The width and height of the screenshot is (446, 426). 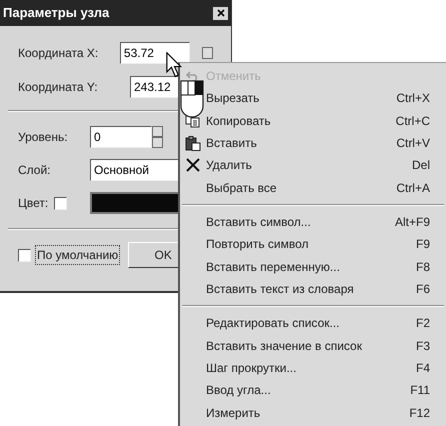 I want to click on window-title: Параметры узла, so click(x=56, y=13).